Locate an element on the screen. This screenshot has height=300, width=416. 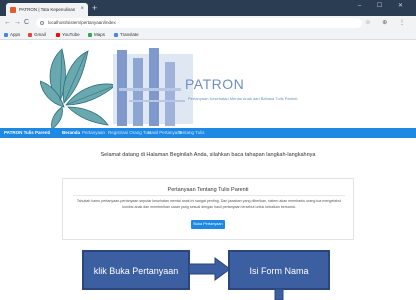
bookmark-gmail: Gmail is located at coordinates (37, 35).